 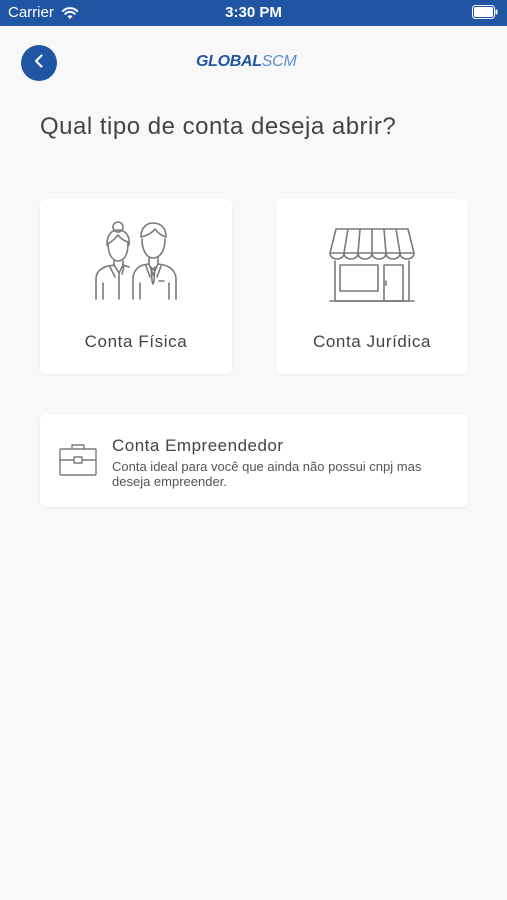 I want to click on storefront-icon, so click(x=372, y=260).